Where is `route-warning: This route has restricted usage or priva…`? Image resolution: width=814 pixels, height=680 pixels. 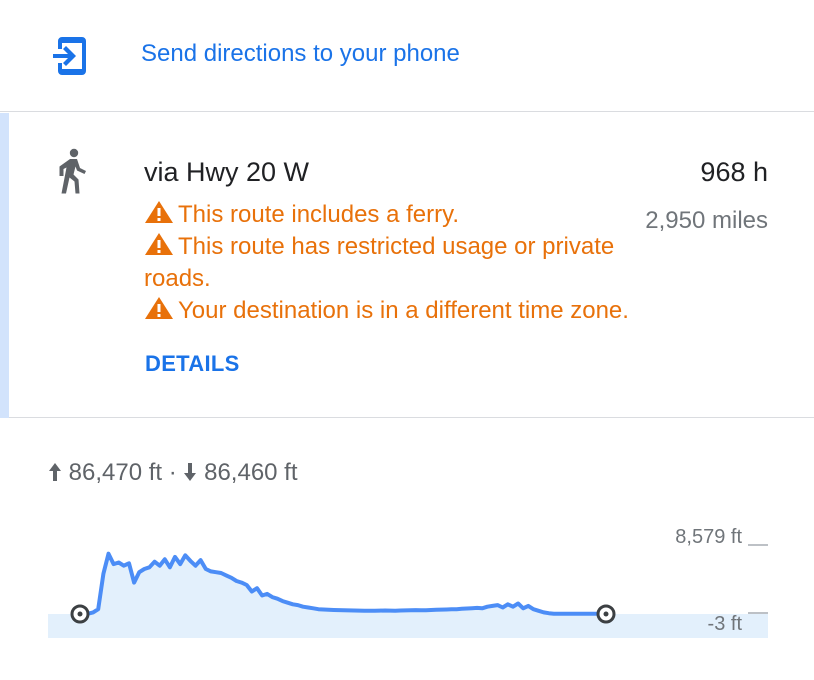 route-warning: This route has restricted usage or priva… is located at coordinates (414, 263).